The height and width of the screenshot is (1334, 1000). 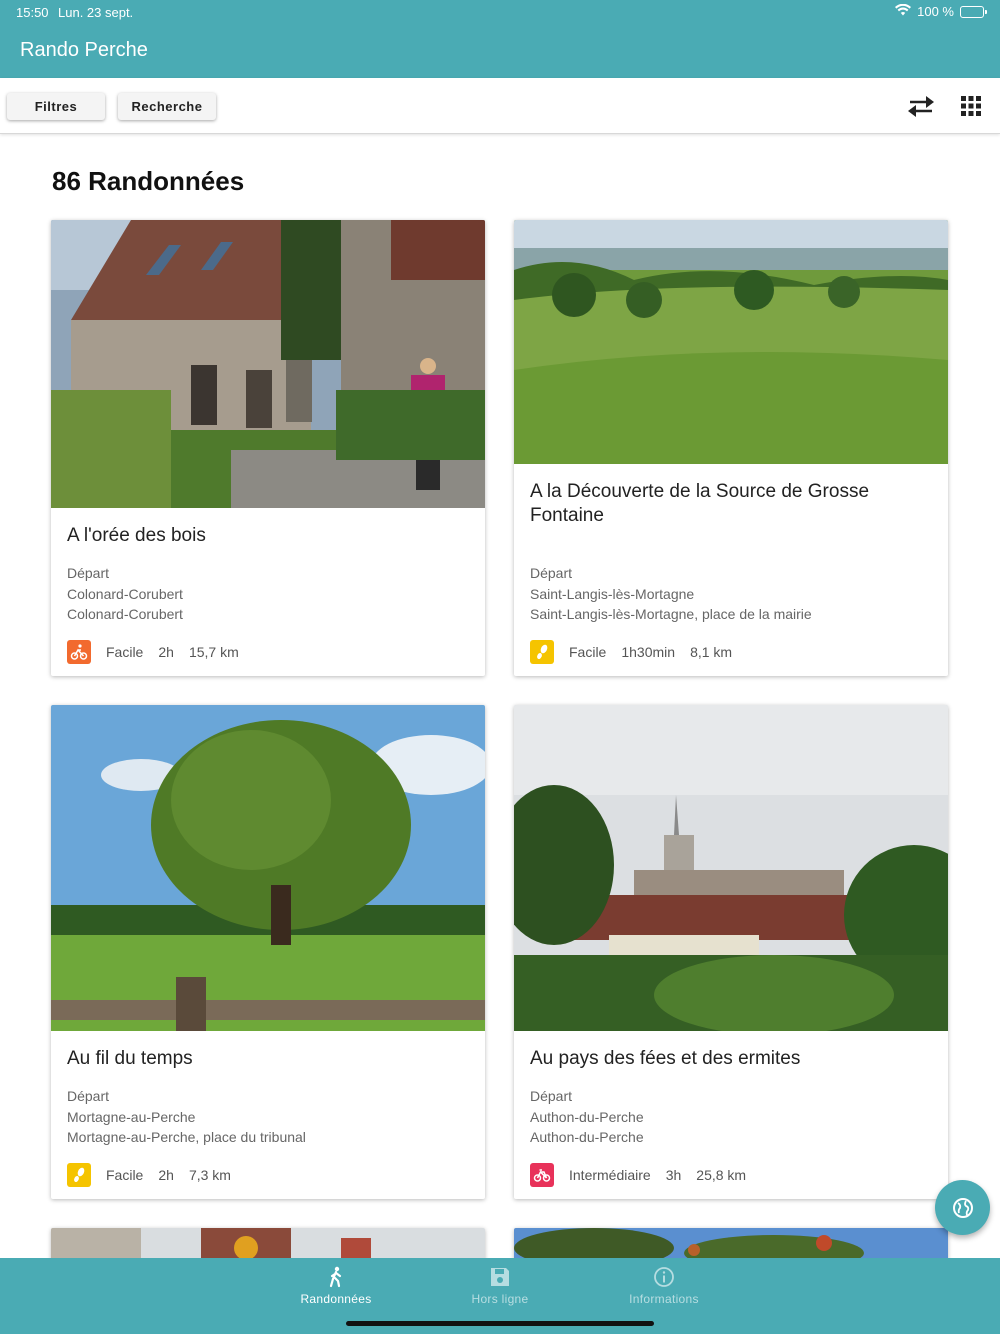 I want to click on tab-label: Hors ligne, so click(x=500, y=1299).